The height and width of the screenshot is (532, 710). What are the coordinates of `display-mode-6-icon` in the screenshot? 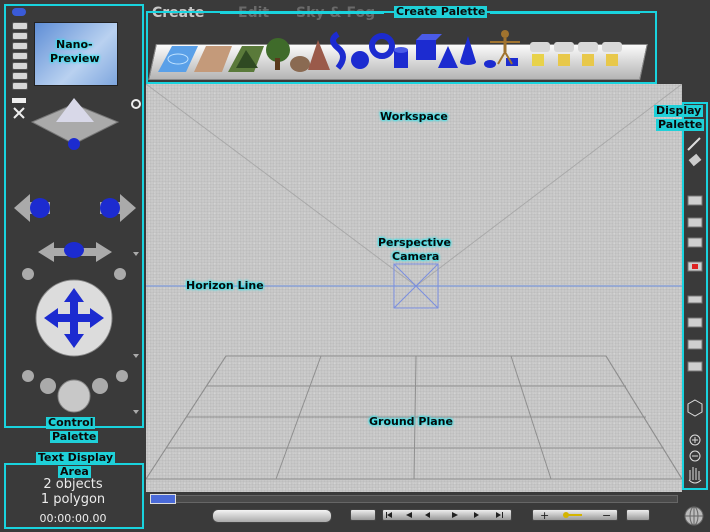 It's located at (695, 322).